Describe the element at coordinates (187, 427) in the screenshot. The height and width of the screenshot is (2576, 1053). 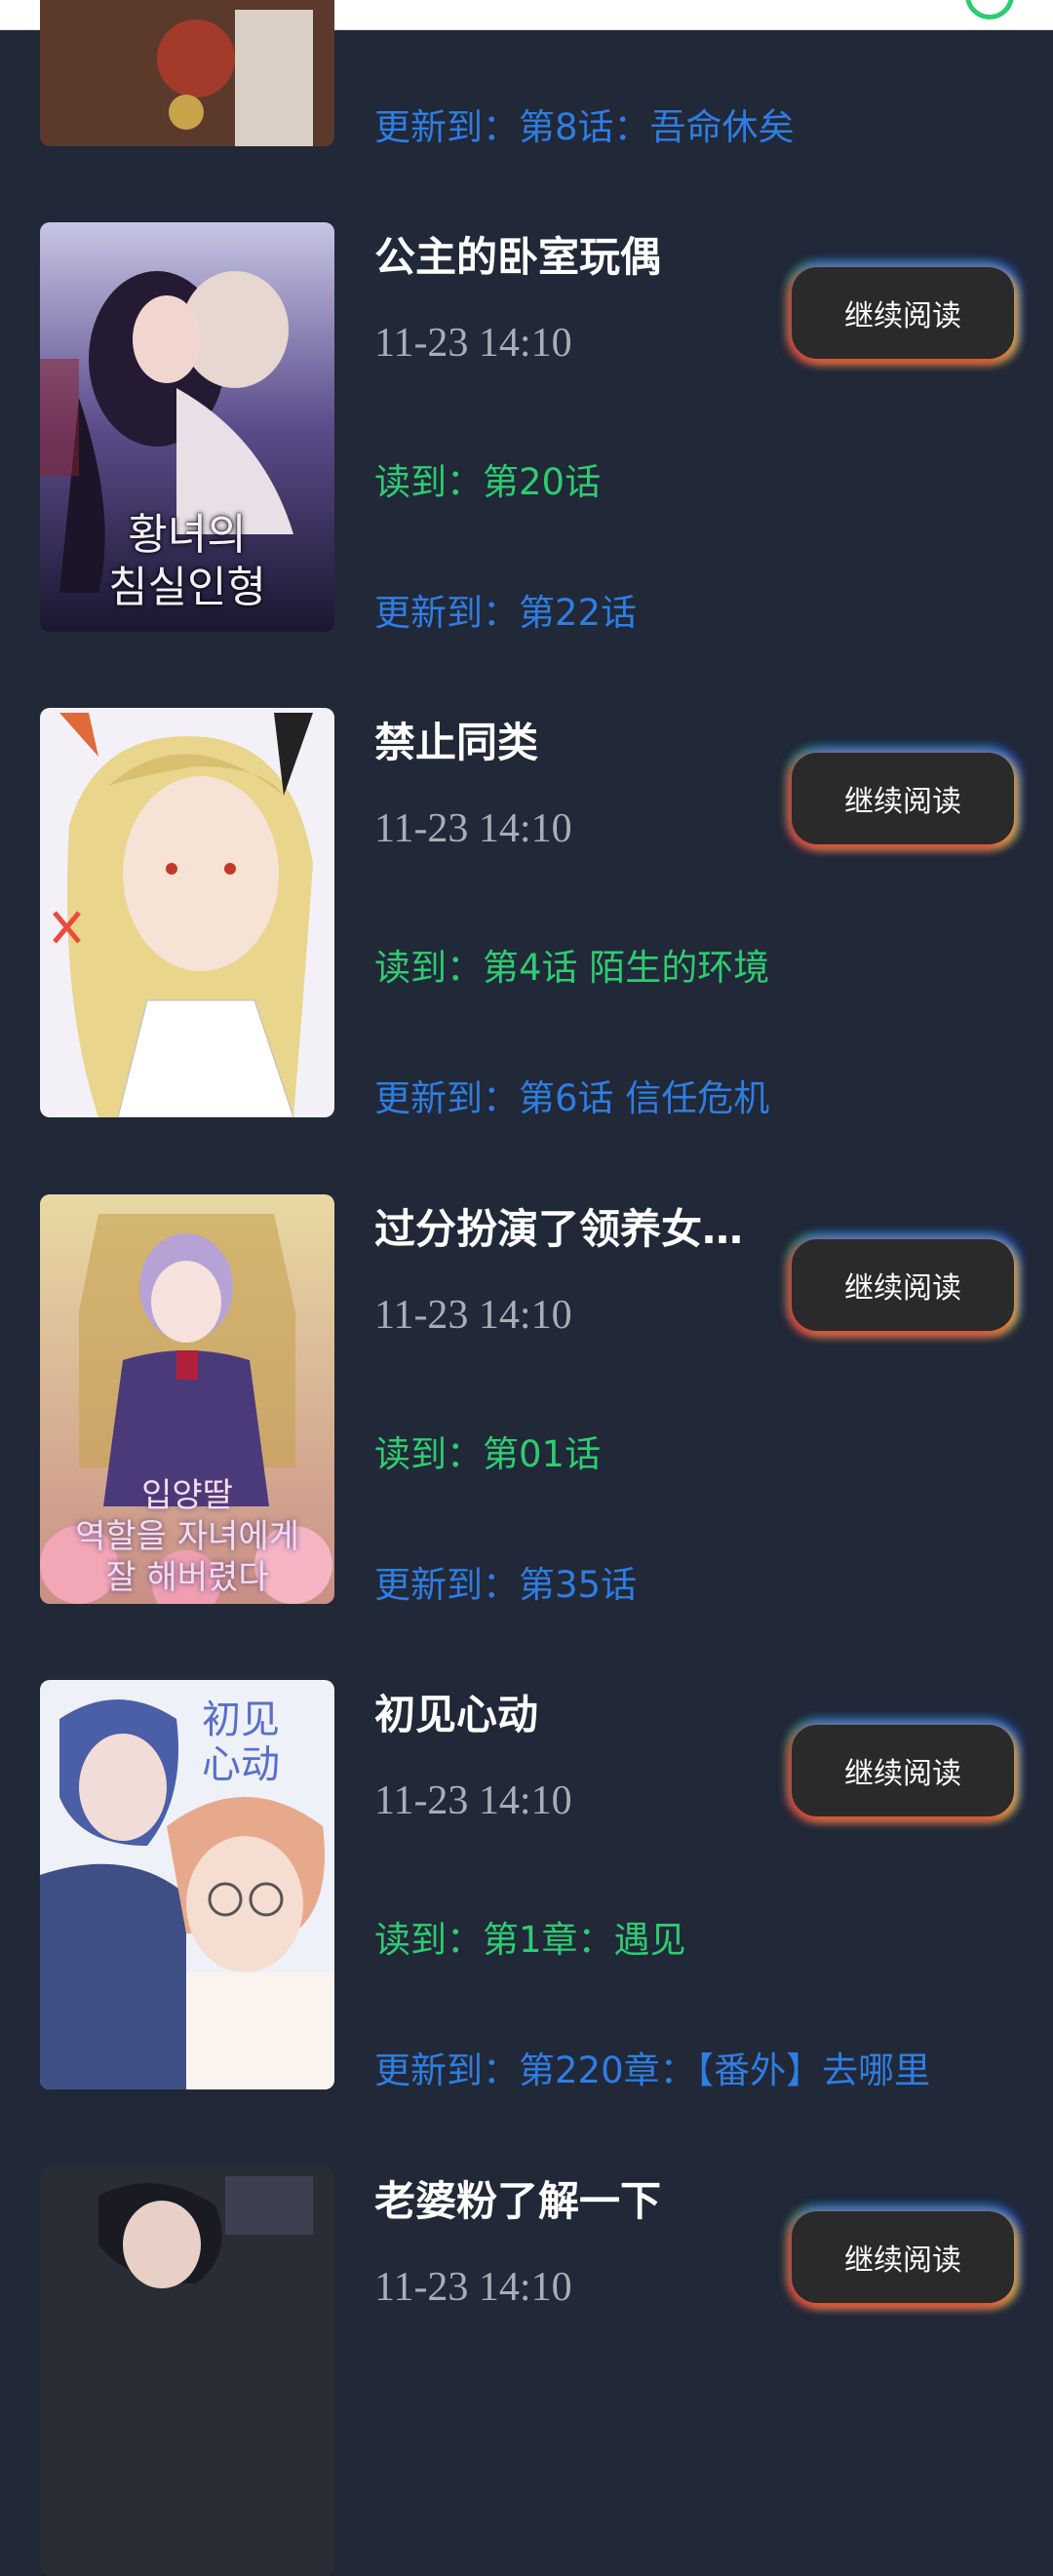
I see `comic-cover: 황녀의 침실인형` at that location.